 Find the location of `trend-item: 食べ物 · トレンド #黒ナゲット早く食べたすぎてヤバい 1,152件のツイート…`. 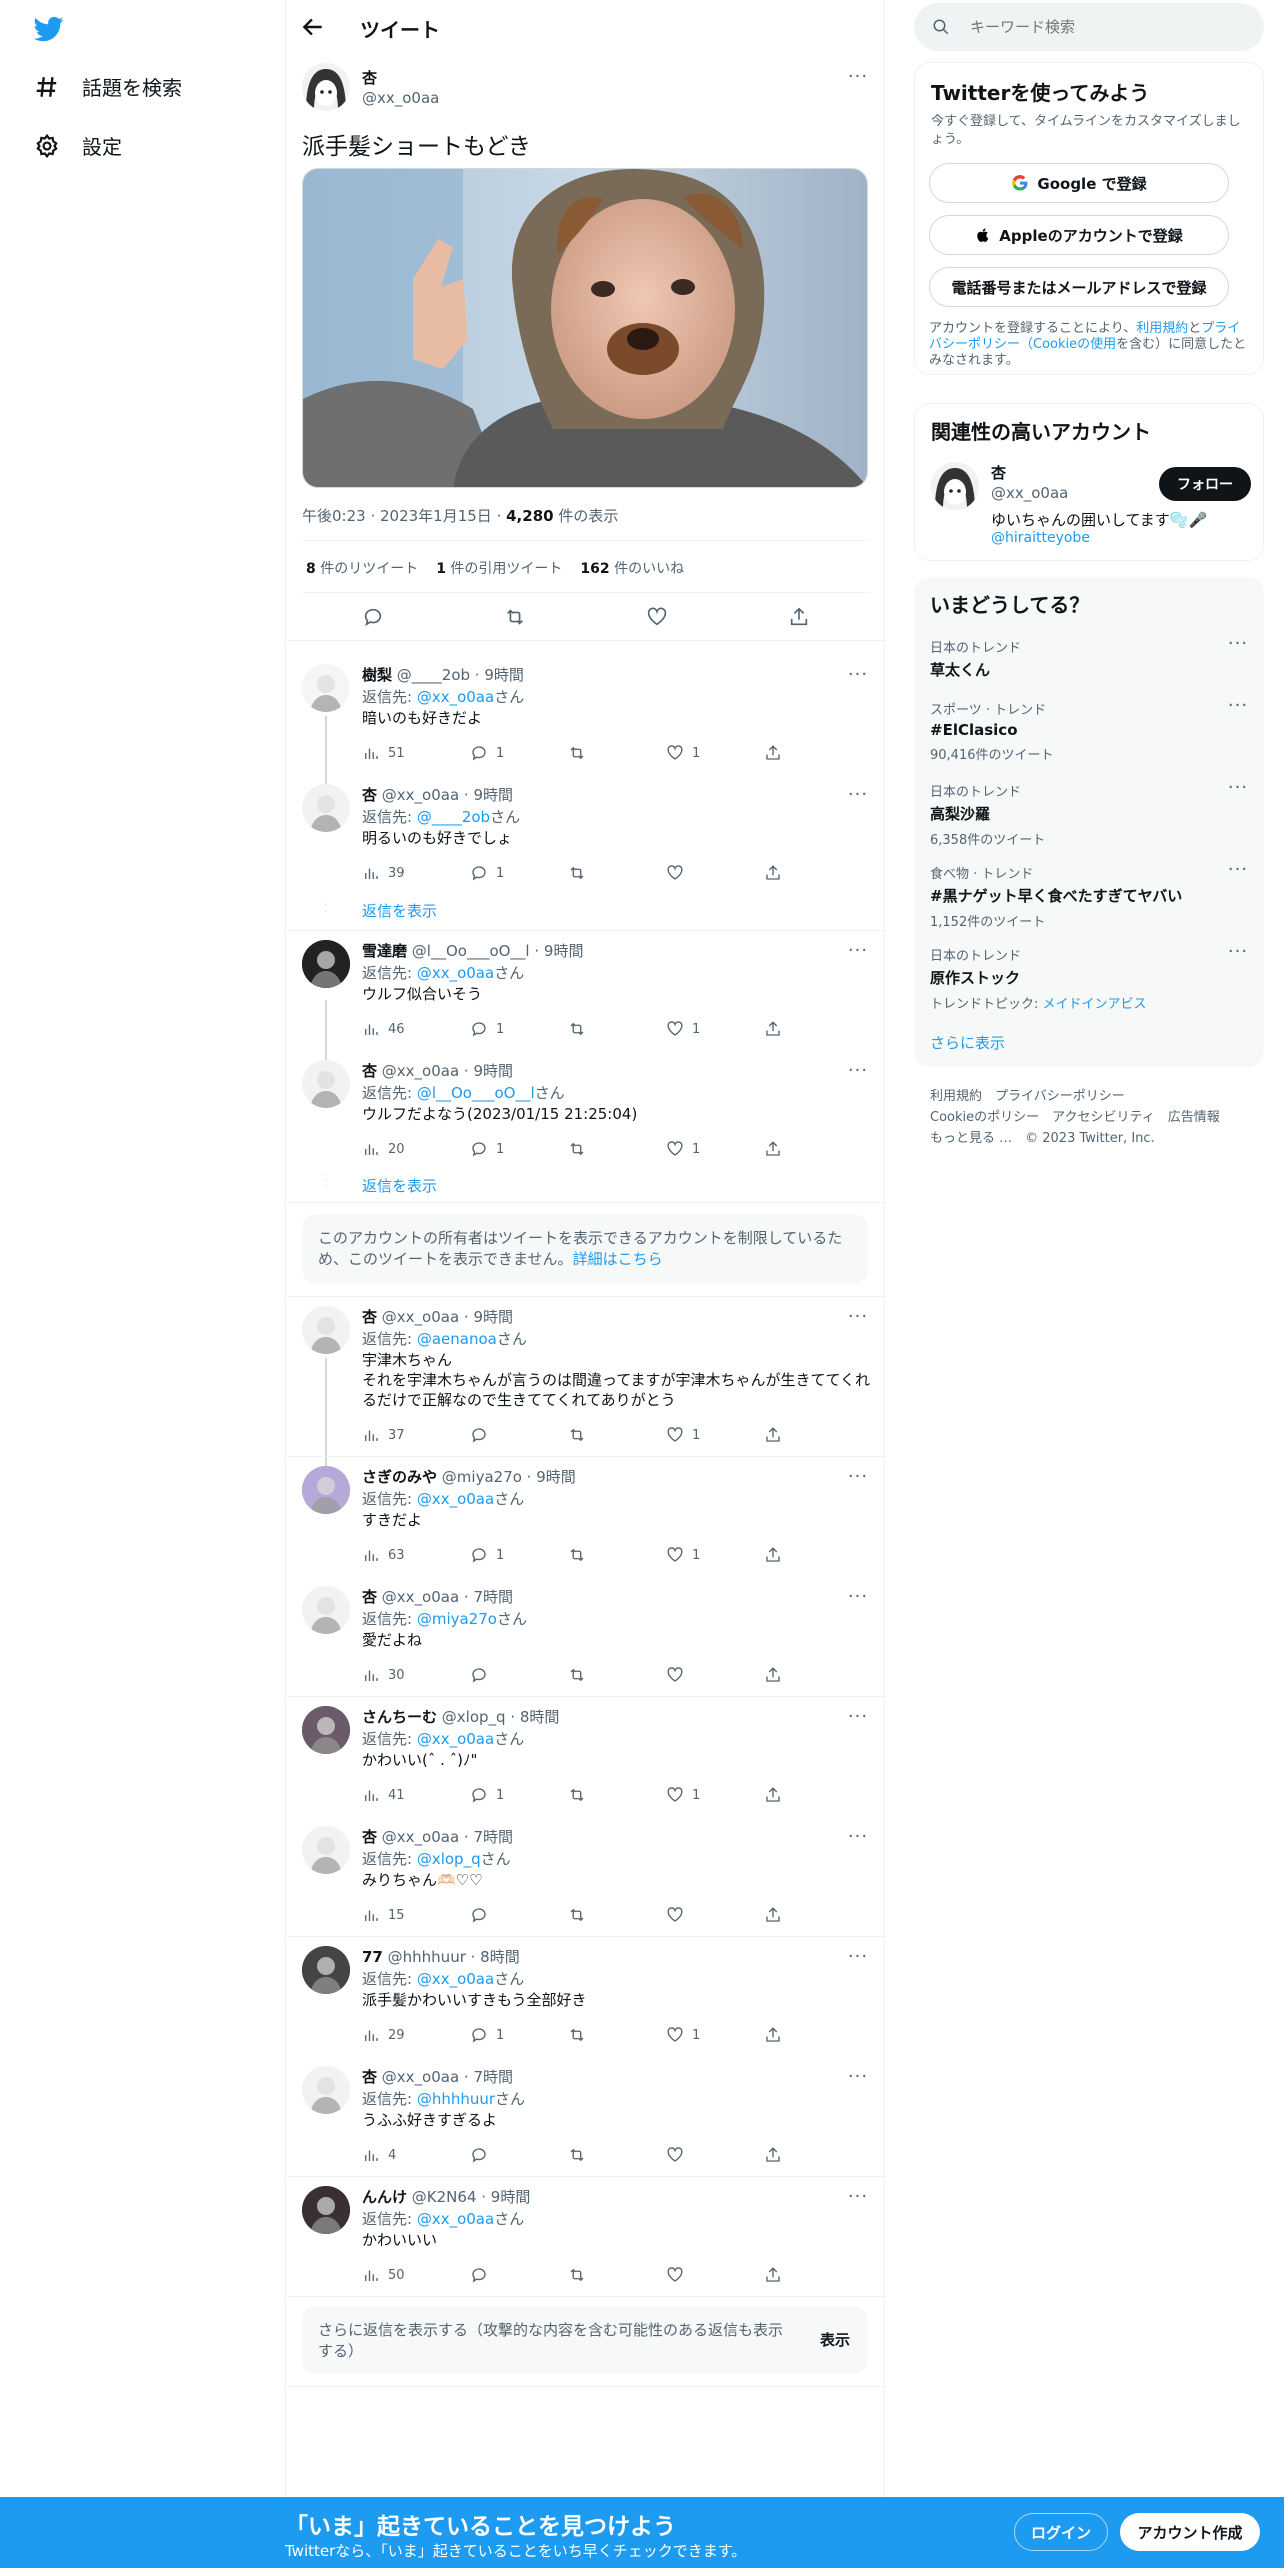

trend-item: 食べ物 · トレンド #黒ナゲット早く食べたすぎてヤバい 1,152件のツイート… is located at coordinates (1090, 896).